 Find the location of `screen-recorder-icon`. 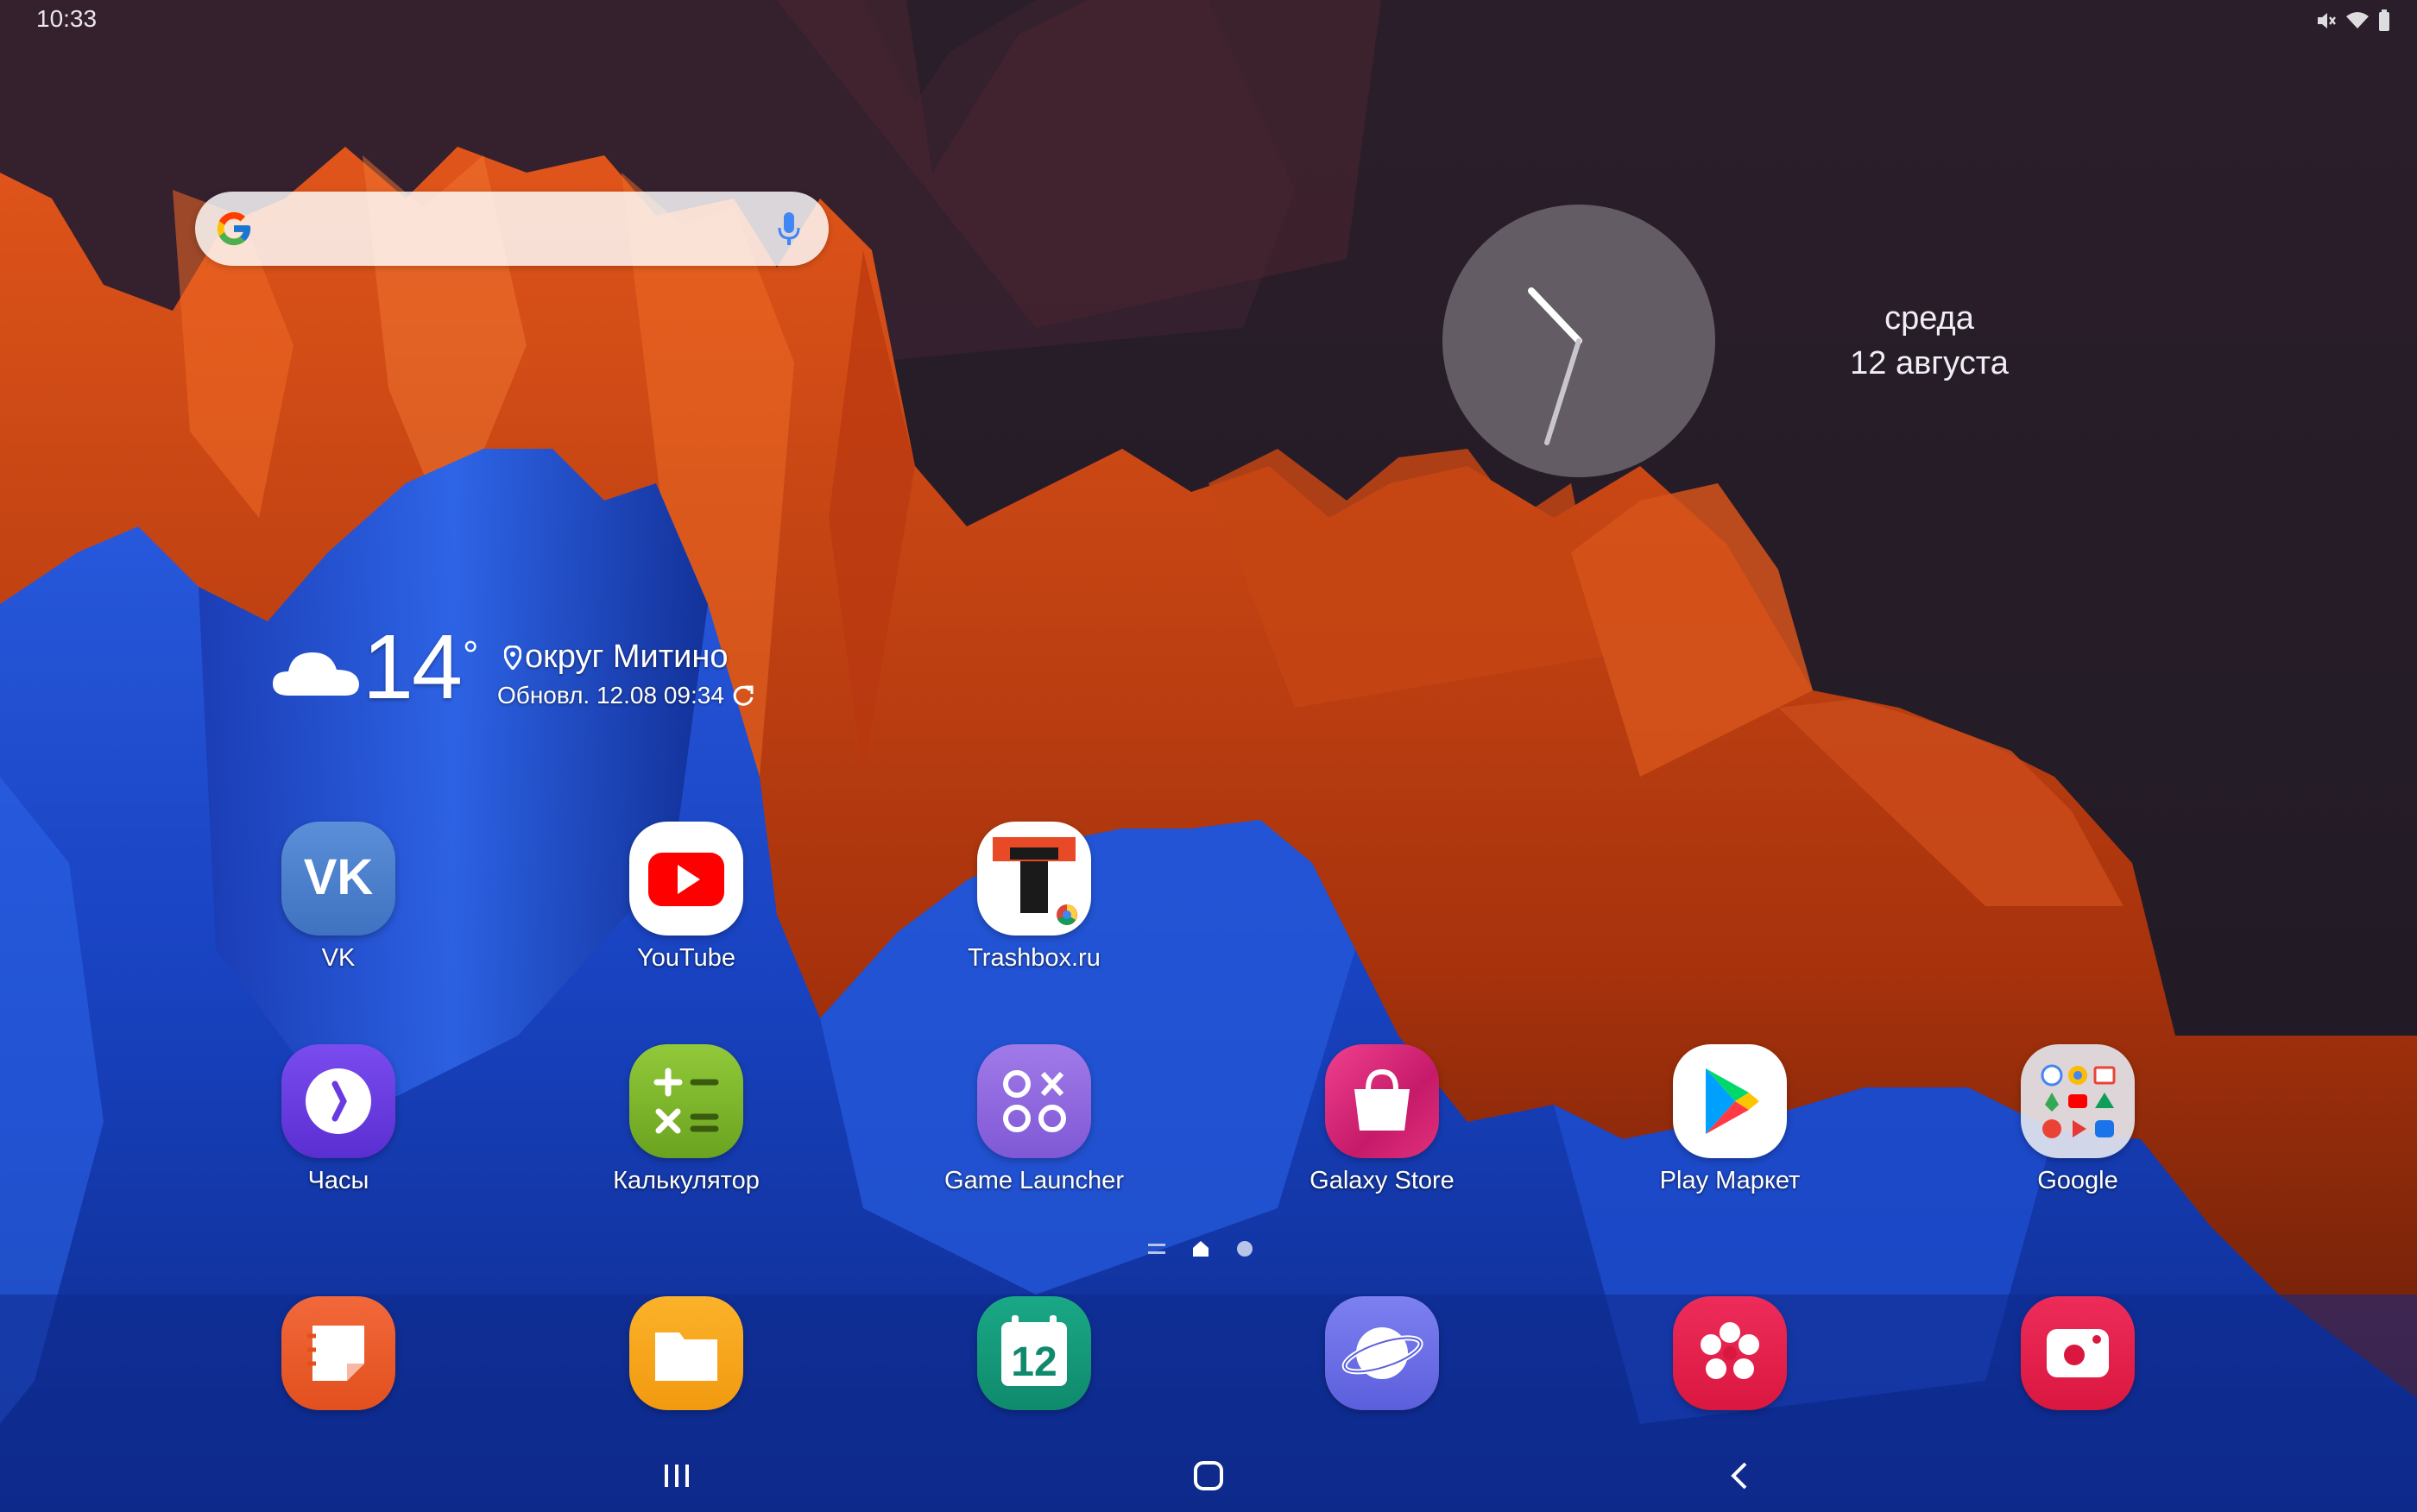

screen-recorder-icon is located at coordinates (2078, 1353).